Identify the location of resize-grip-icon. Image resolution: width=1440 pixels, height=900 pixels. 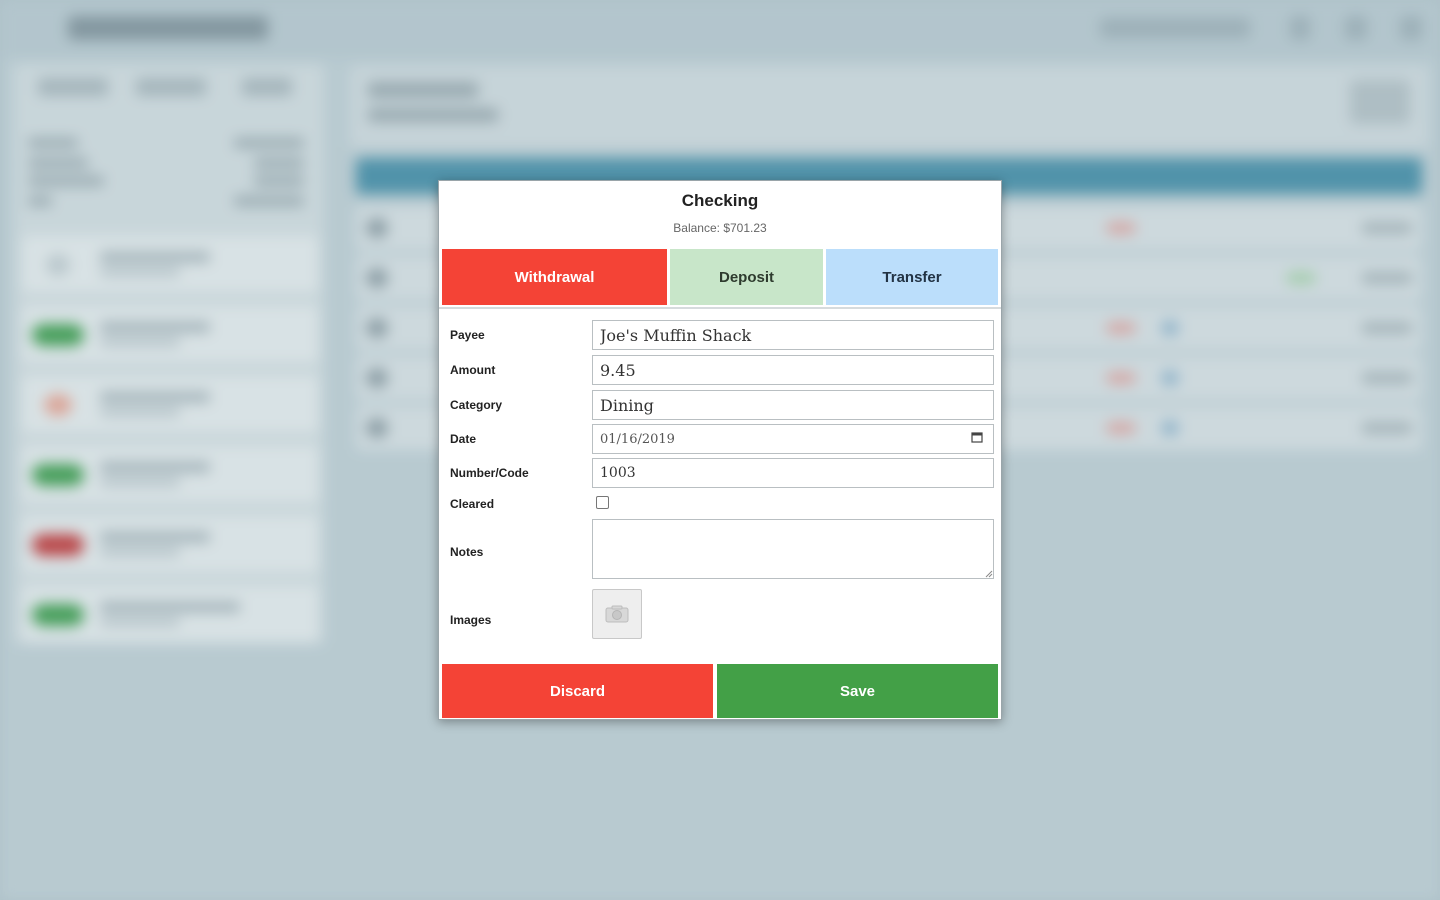
(989, 574).